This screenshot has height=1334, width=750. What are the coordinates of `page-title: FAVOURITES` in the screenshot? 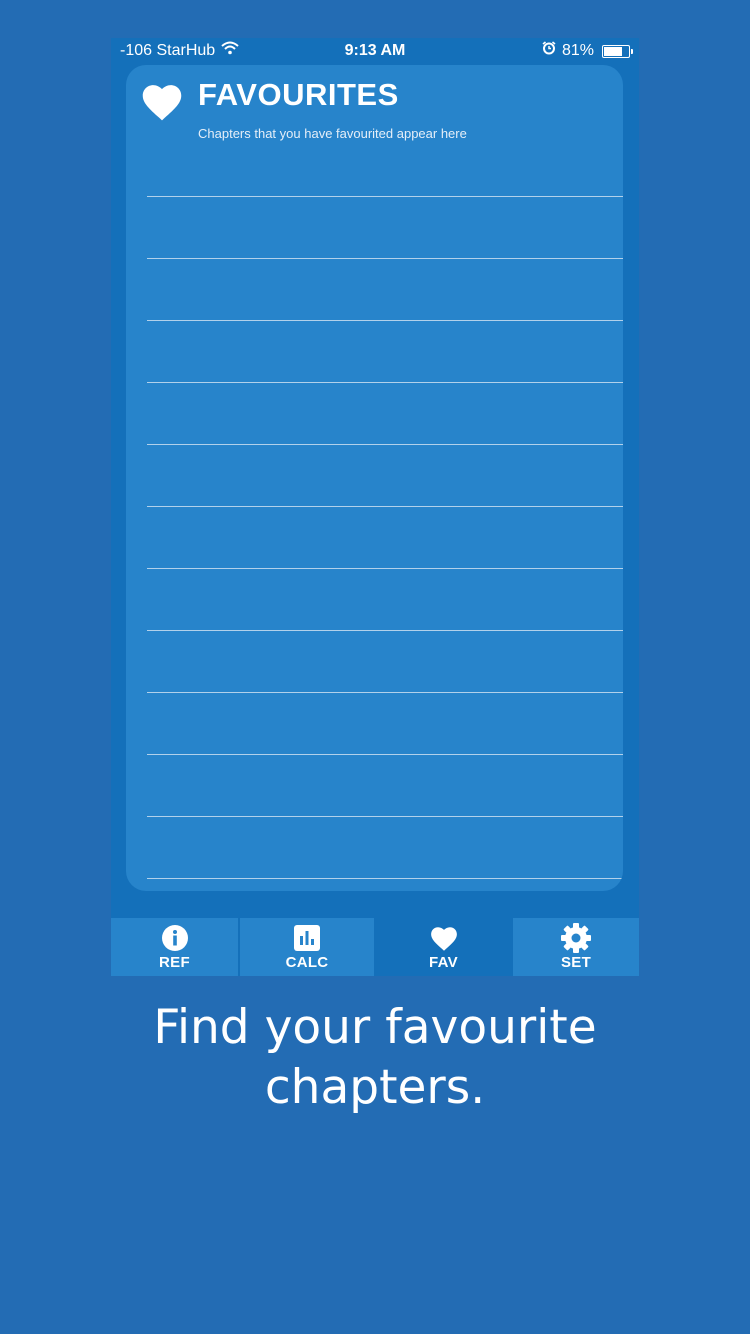 It's located at (298, 94).